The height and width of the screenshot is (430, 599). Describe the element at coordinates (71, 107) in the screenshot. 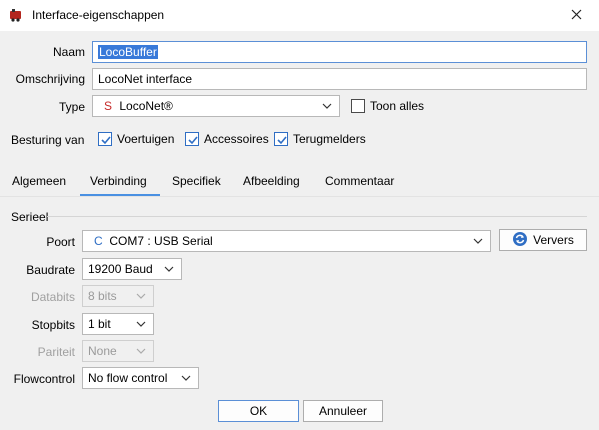

I see `type-label: Type` at that location.